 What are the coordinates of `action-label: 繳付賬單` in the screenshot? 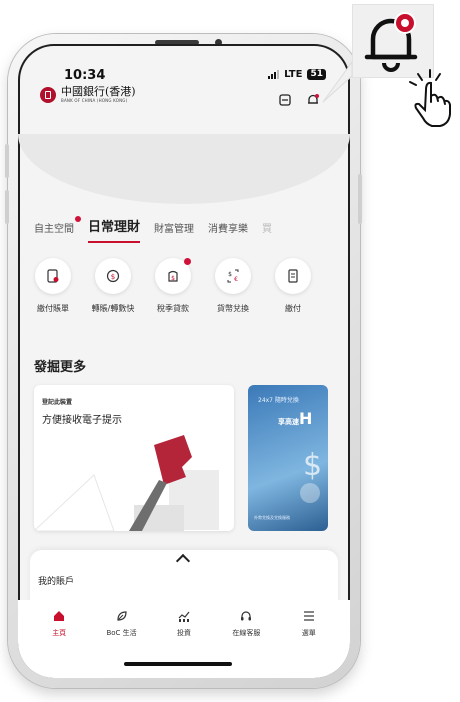 It's located at (53, 308).